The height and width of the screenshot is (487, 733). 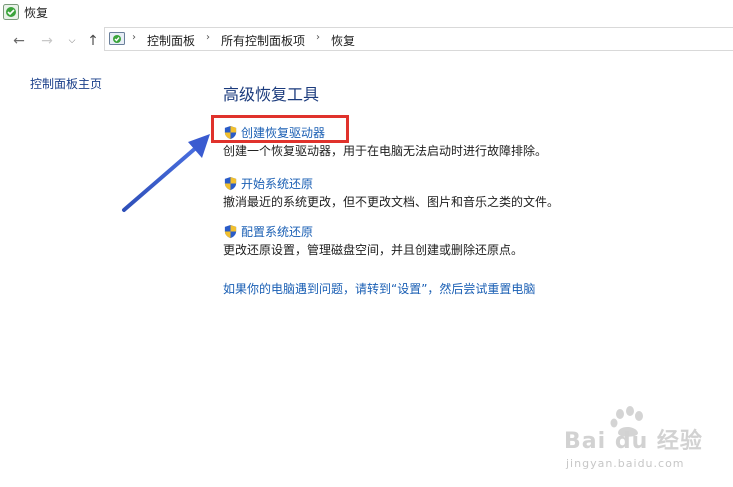 I want to click on watermark-url: jingyan.baidu.com, so click(x=625, y=463).